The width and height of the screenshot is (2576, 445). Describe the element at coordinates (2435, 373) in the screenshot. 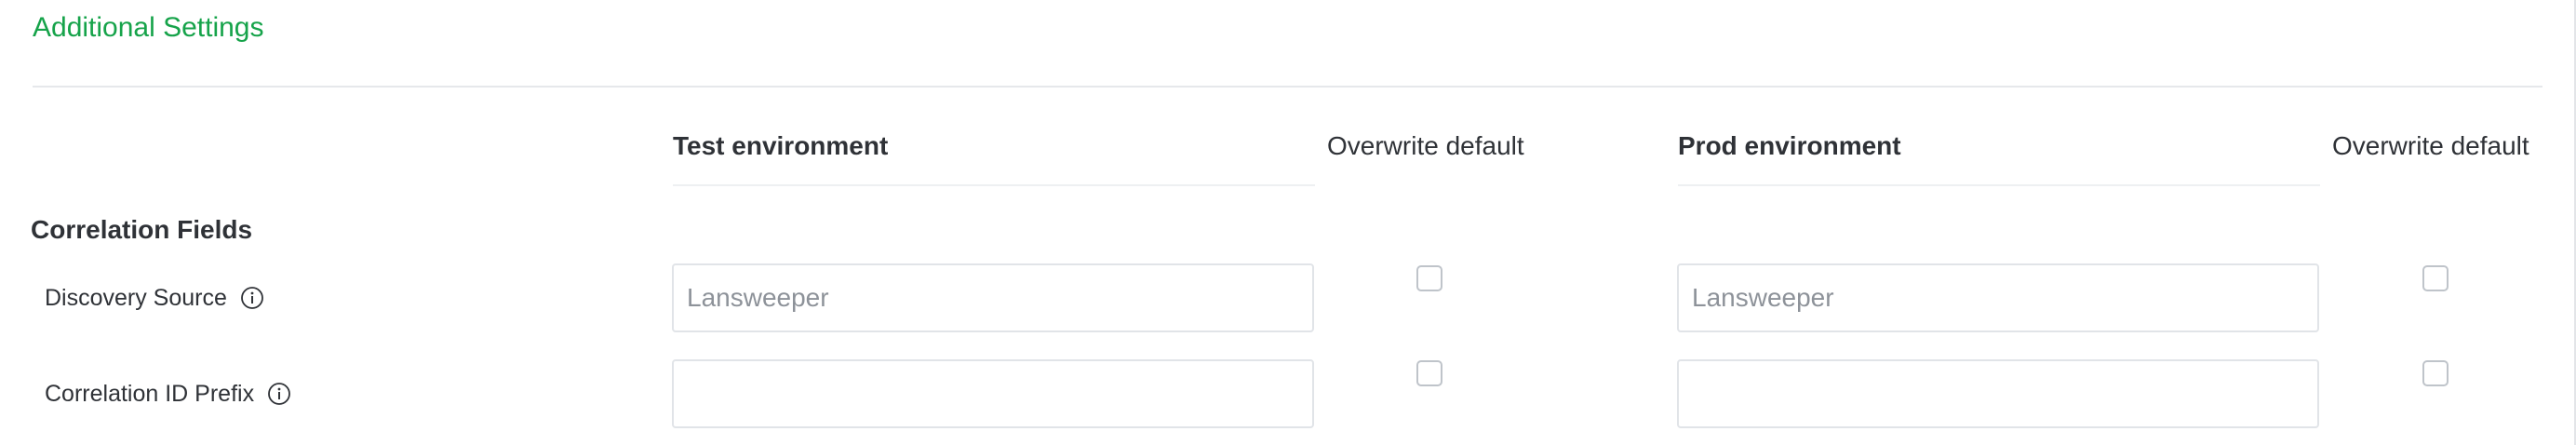

I see `correlation-id-prefix-prod-overwrite-checkbox` at that location.